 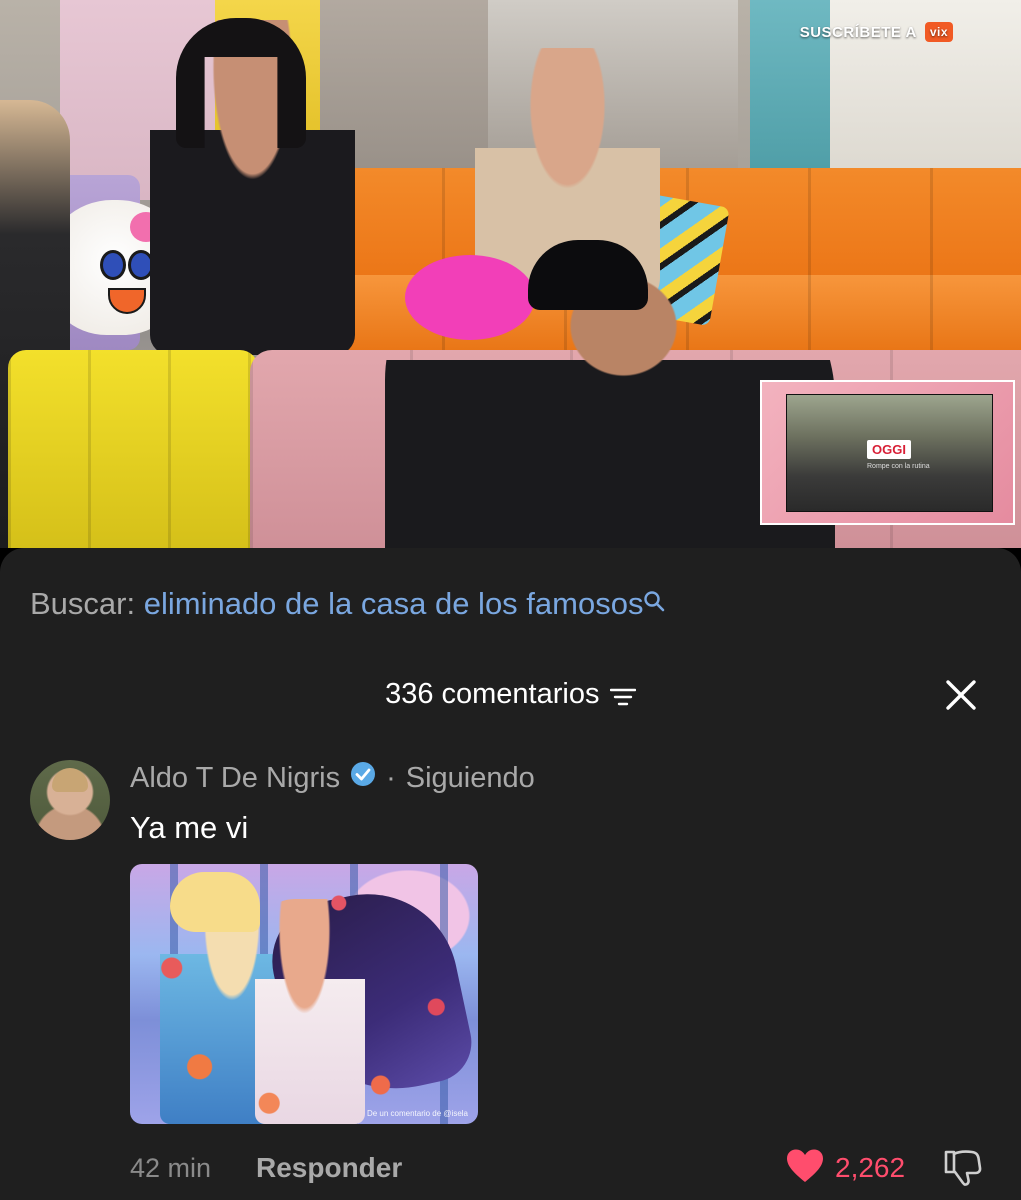 What do you see at coordinates (858, 32) in the screenshot?
I see `subscribe-text: SUSCRÍBETE A` at bounding box center [858, 32].